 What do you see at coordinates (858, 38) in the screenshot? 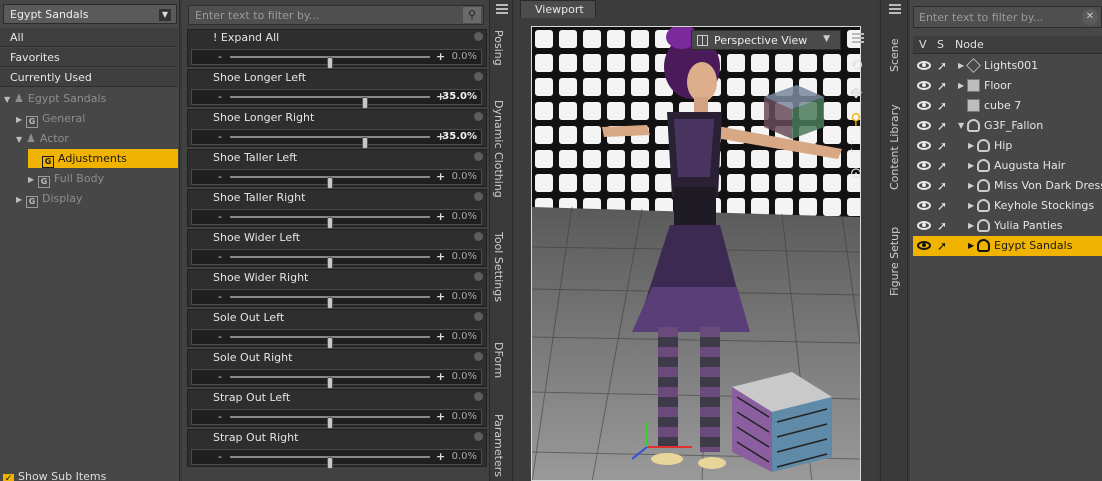
I see `viewport-menu-icon` at bounding box center [858, 38].